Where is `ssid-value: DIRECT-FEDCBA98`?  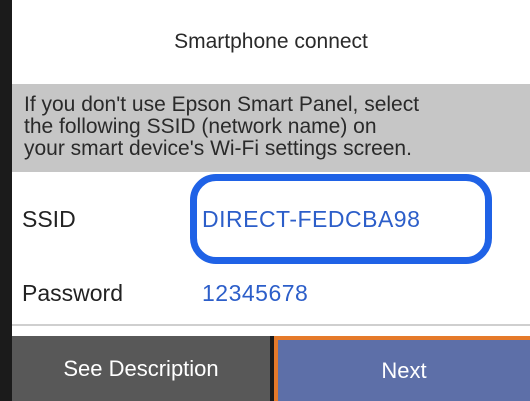
ssid-value: DIRECT-FEDCBA98 is located at coordinates (311, 219).